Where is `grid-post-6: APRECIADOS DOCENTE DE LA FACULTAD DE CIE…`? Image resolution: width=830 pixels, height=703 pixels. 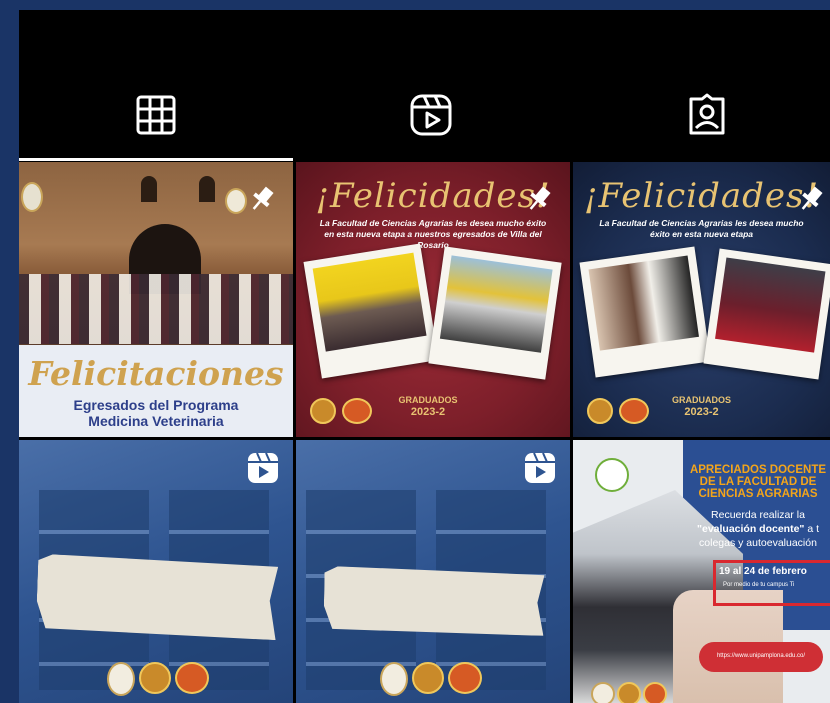 grid-post-6: APRECIADOS DOCENTE DE LA FACULTAD DE CIE… is located at coordinates (701, 571).